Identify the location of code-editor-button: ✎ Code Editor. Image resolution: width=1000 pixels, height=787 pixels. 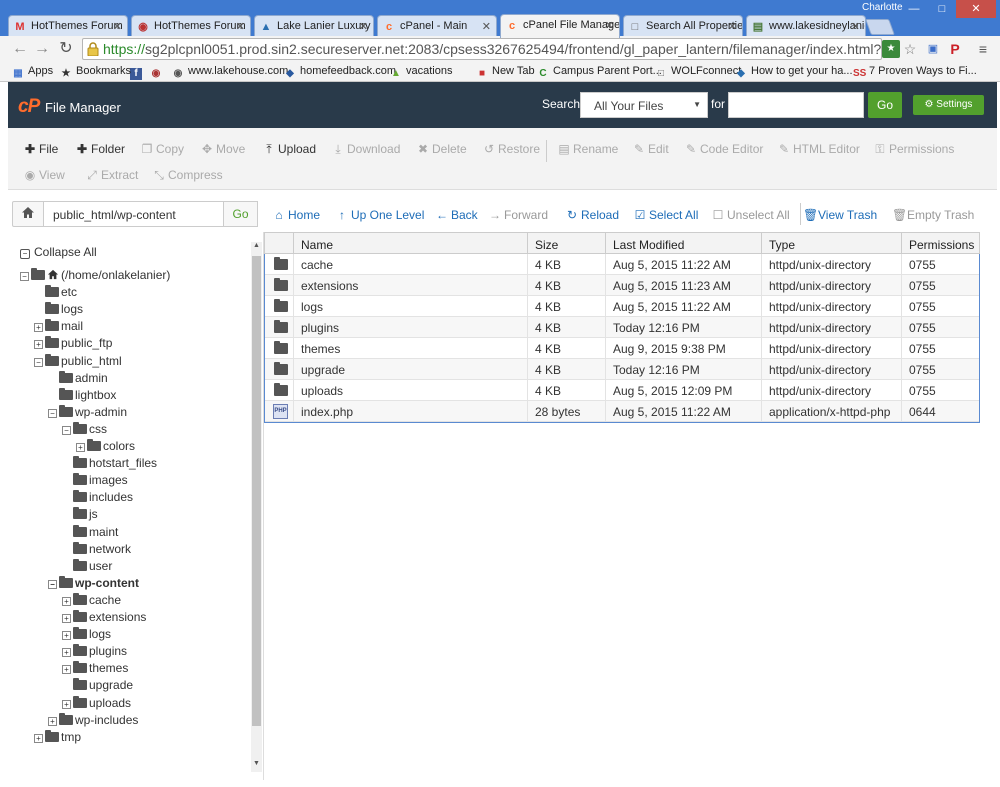
(724, 149).